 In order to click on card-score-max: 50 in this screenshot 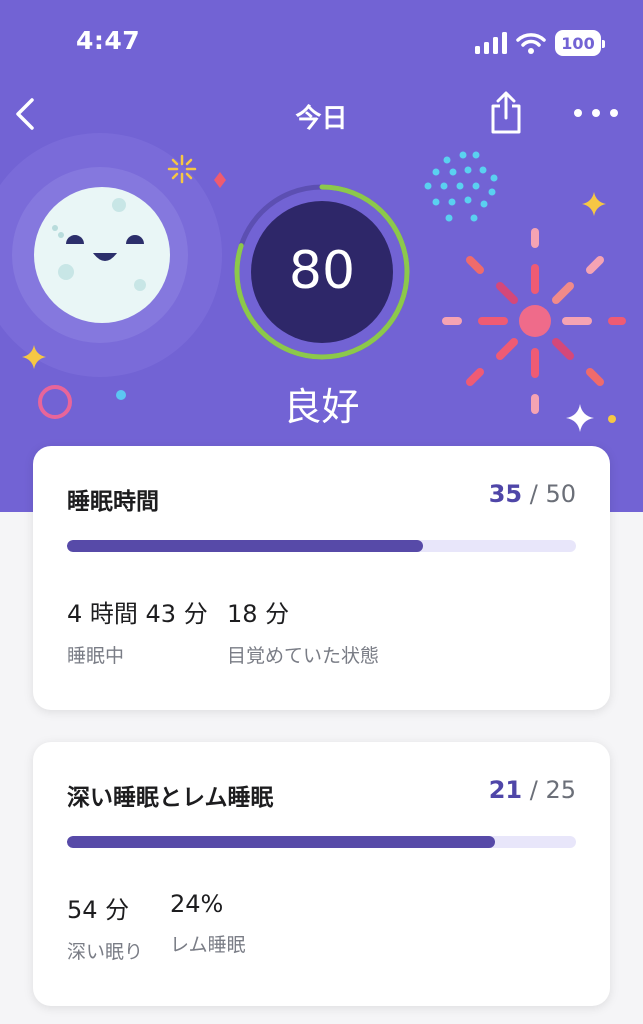, I will do `click(560, 494)`.